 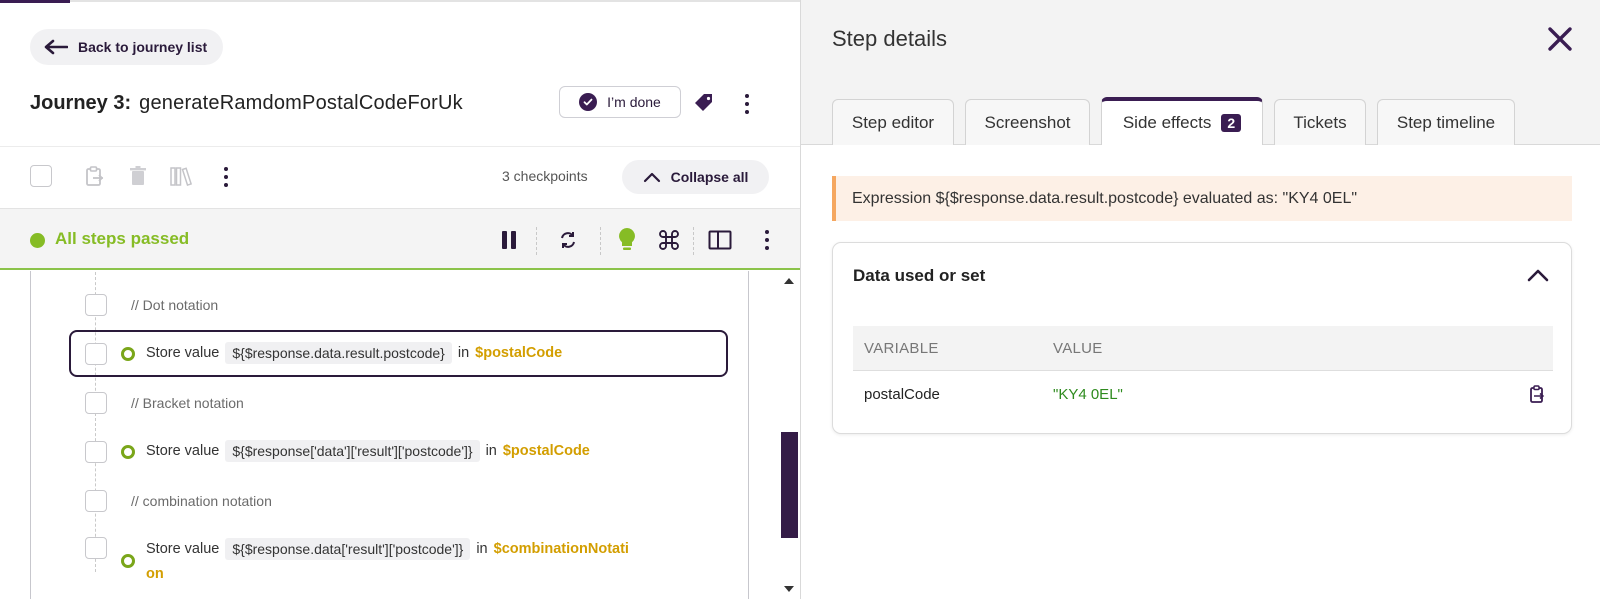 I want to click on collapse-all-button: Collapse all, so click(x=695, y=177).